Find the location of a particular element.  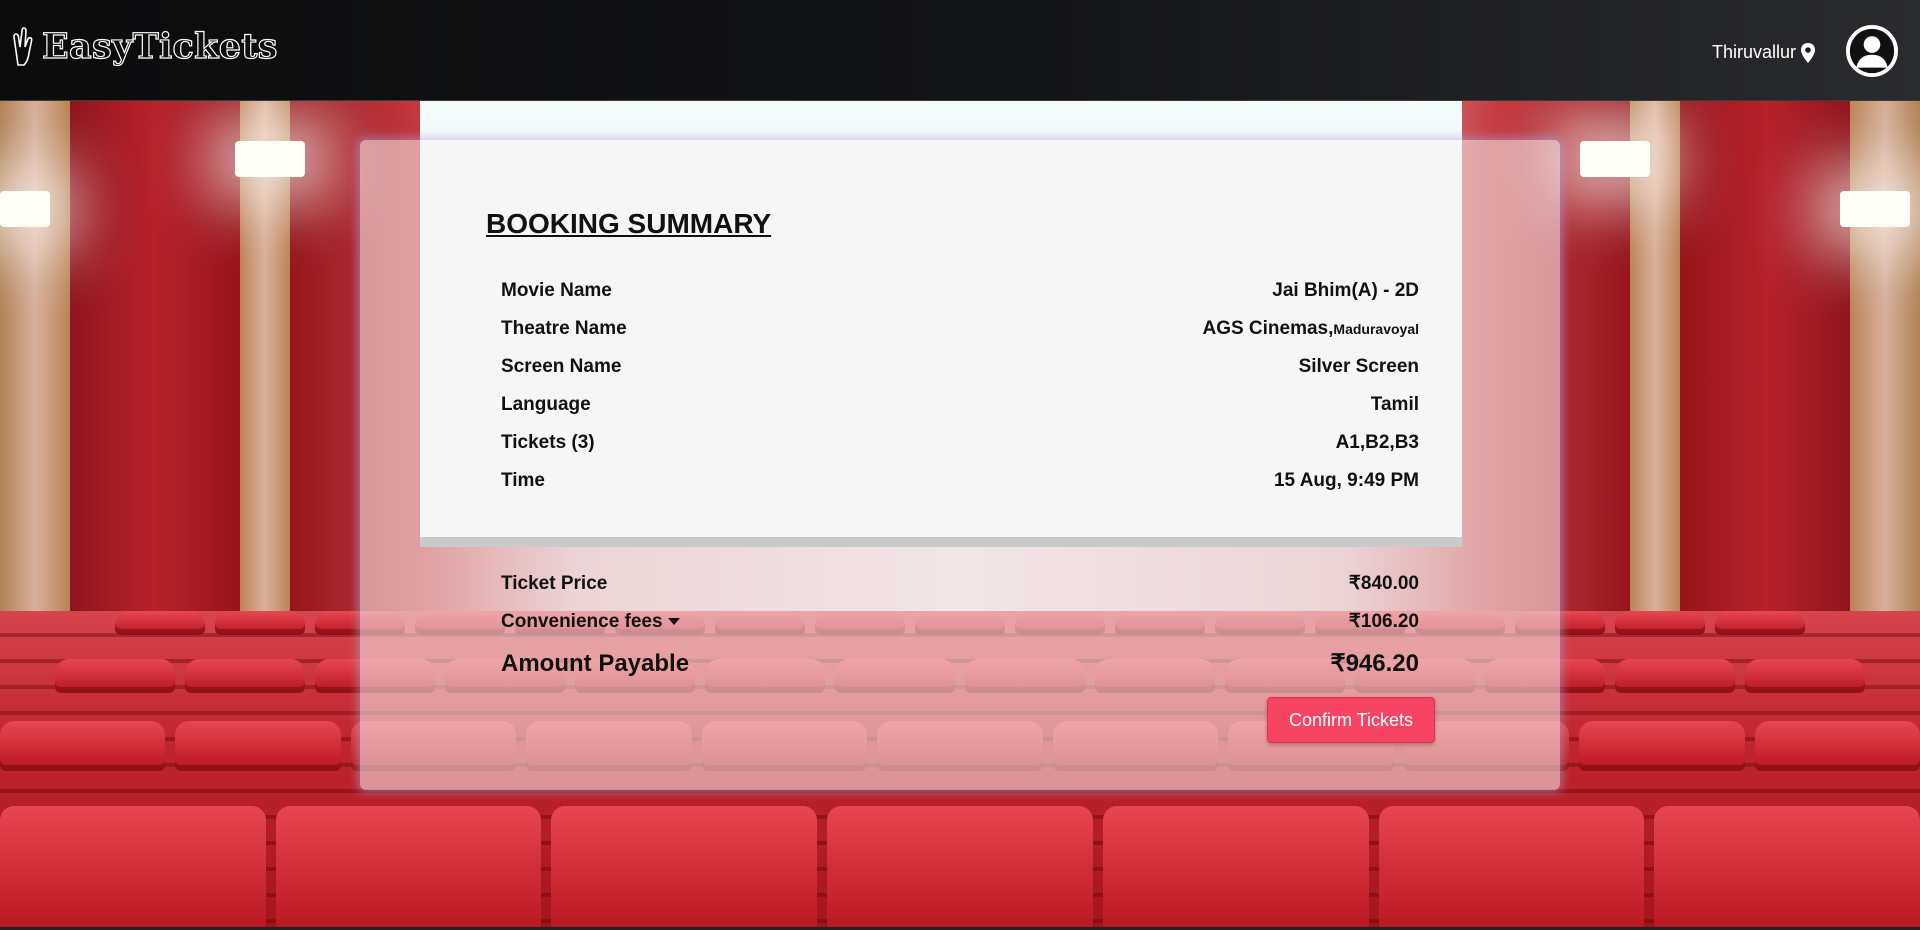

user-avatar-icon is located at coordinates (1872, 51).